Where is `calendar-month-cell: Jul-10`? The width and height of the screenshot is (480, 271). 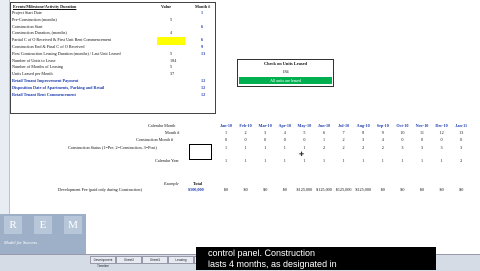
calendar-month-cell: Jul-10 is located at coordinates (344, 125).